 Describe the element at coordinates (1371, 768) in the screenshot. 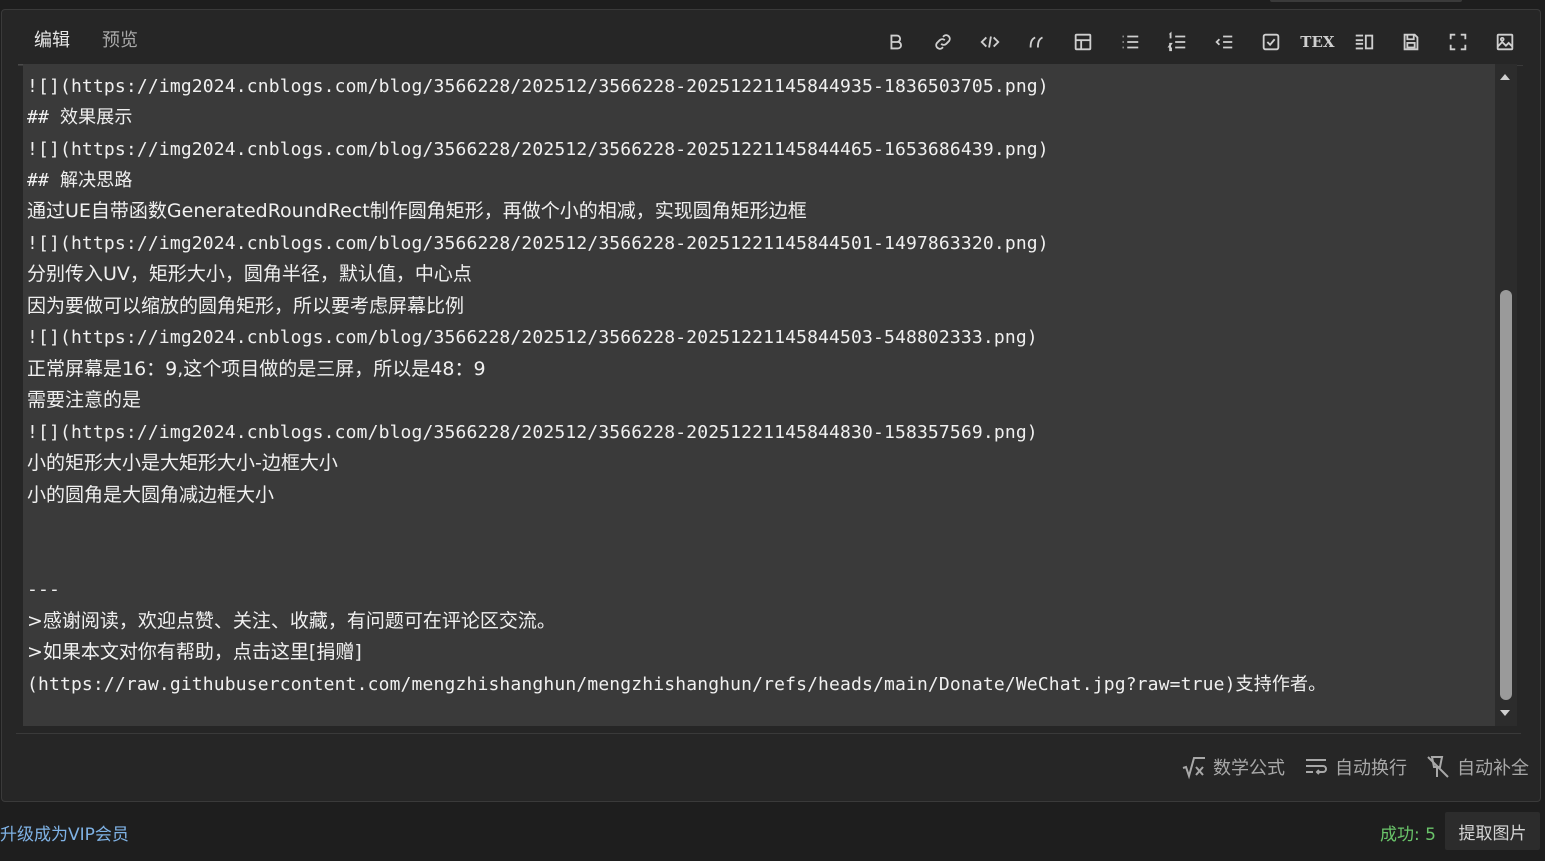

I see `auto-wrap-label: 自动换行` at that location.